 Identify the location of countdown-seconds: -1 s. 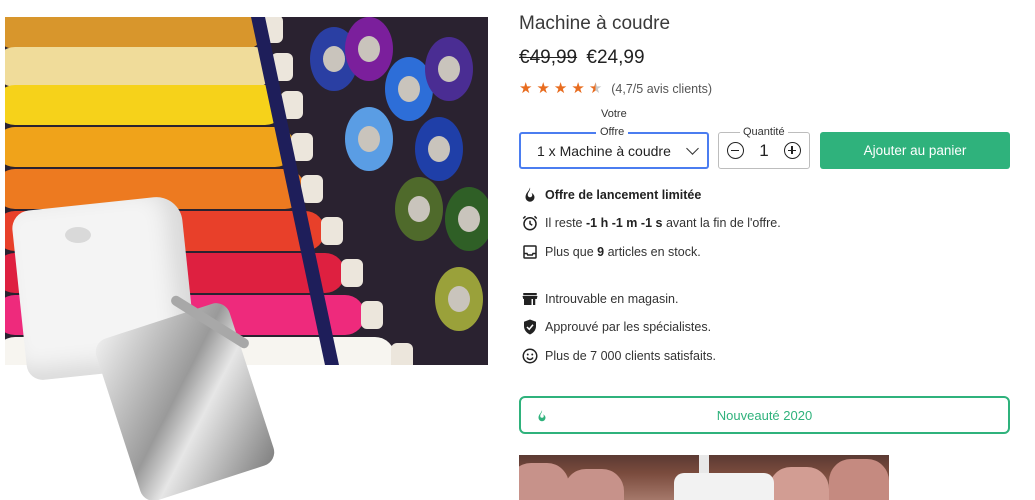
(651, 223).